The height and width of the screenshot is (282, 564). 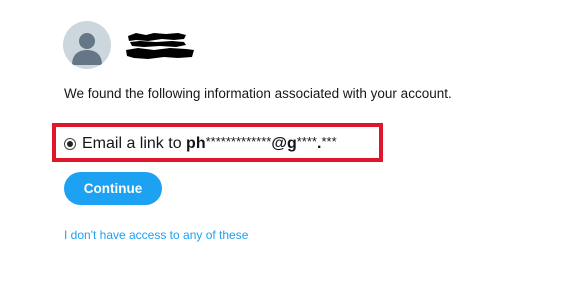 What do you see at coordinates (196, 143) in the screenshot?
I see `email-part-1: ph` at bounding box center [196, 143].